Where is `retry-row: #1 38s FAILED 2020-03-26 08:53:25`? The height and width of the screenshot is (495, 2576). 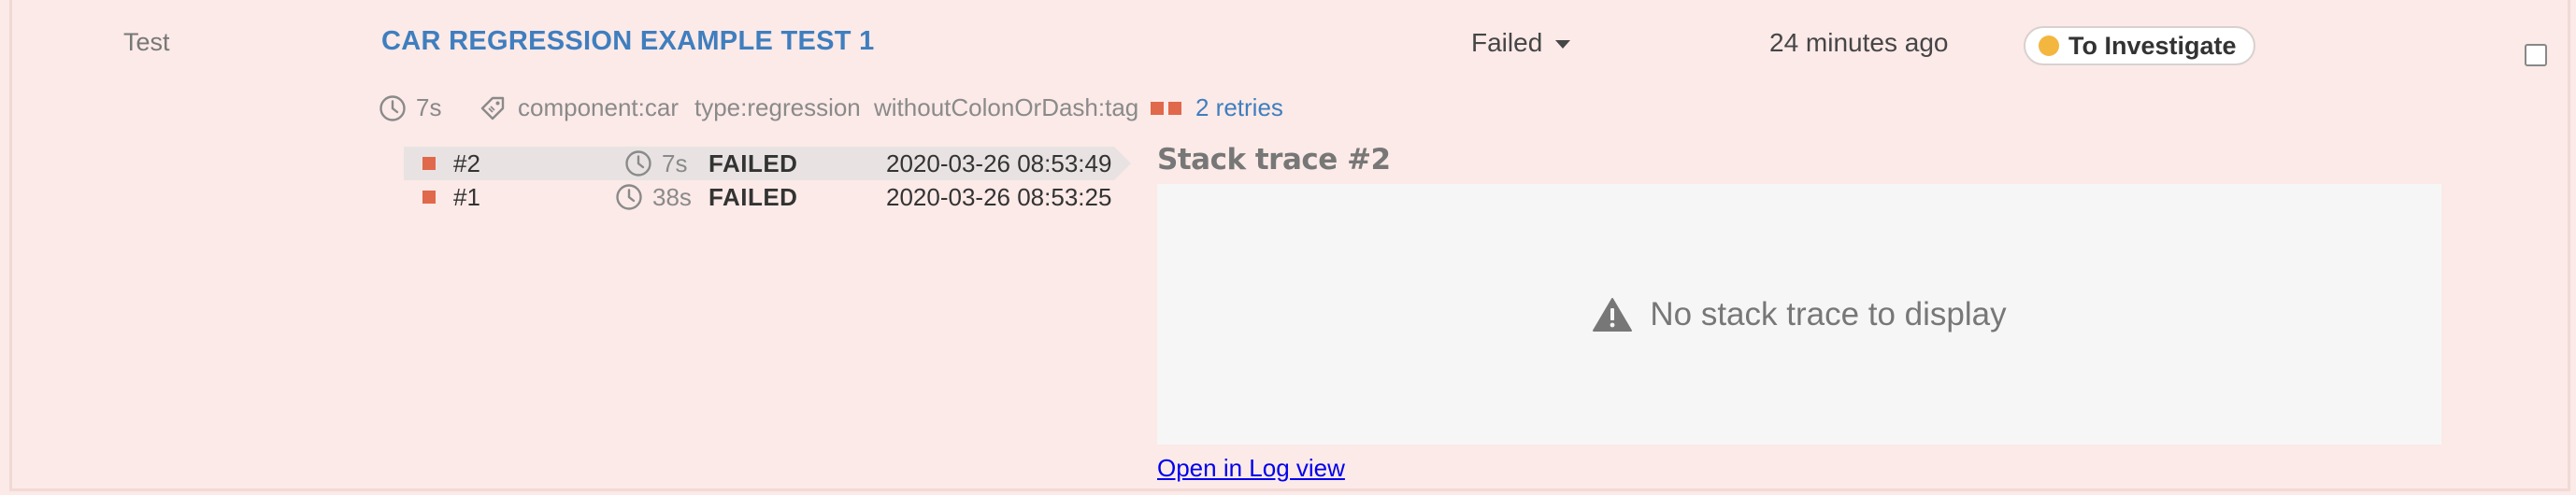
retry-row: #1 38s FAILED 2020-03-26 08:53:25 is located at coordinates (759, 197).